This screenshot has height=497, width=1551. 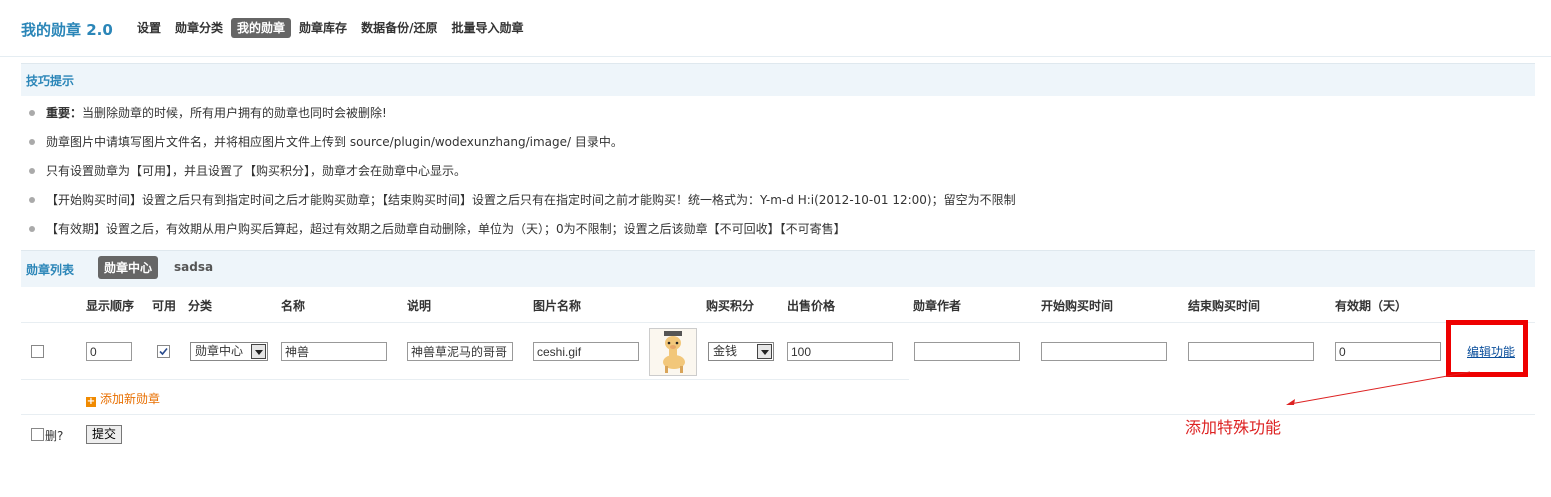 What do you see at coordinates (937, 306) in the screenshot?
I see `col-author: 勋章作者` at bounding box center [937, 306].